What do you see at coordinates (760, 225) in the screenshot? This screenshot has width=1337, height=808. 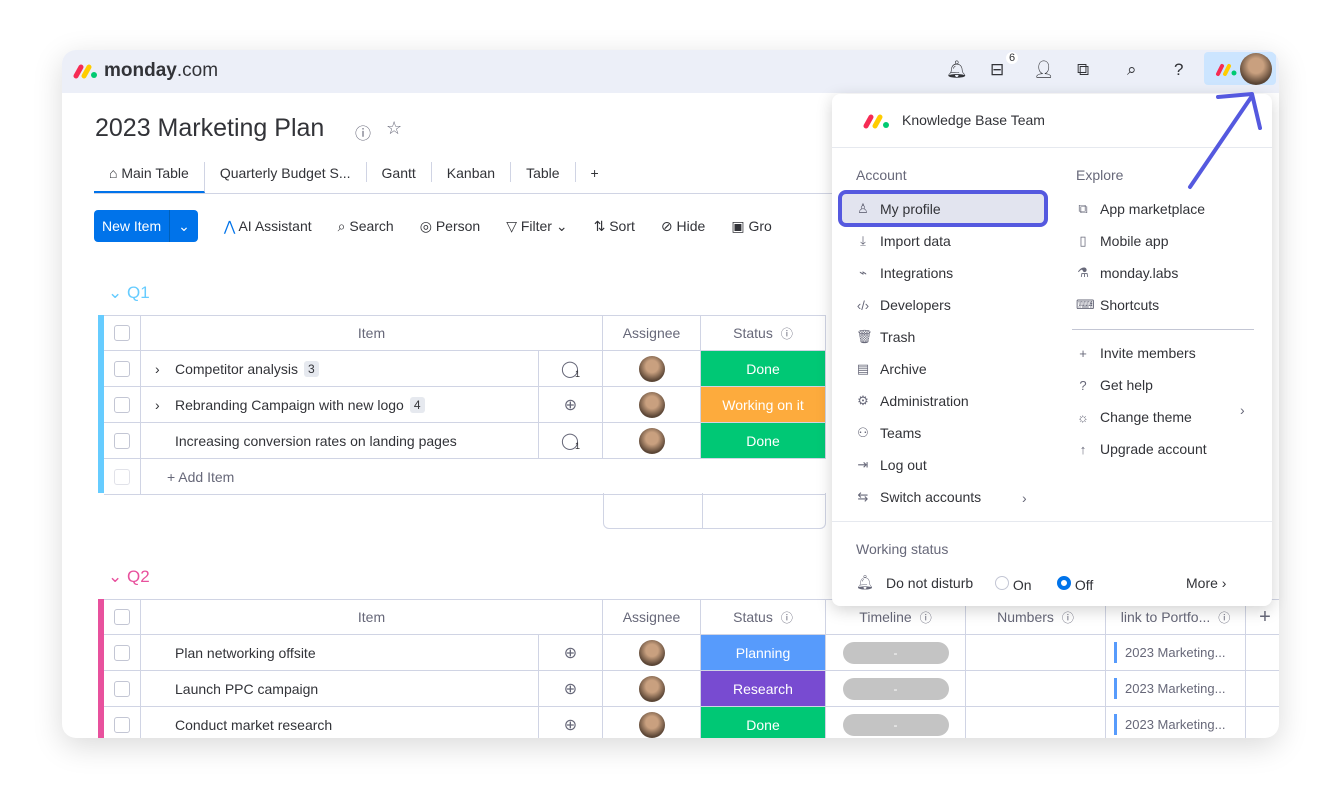 I see `group-label: Gro` at bounding box center [760, 225].